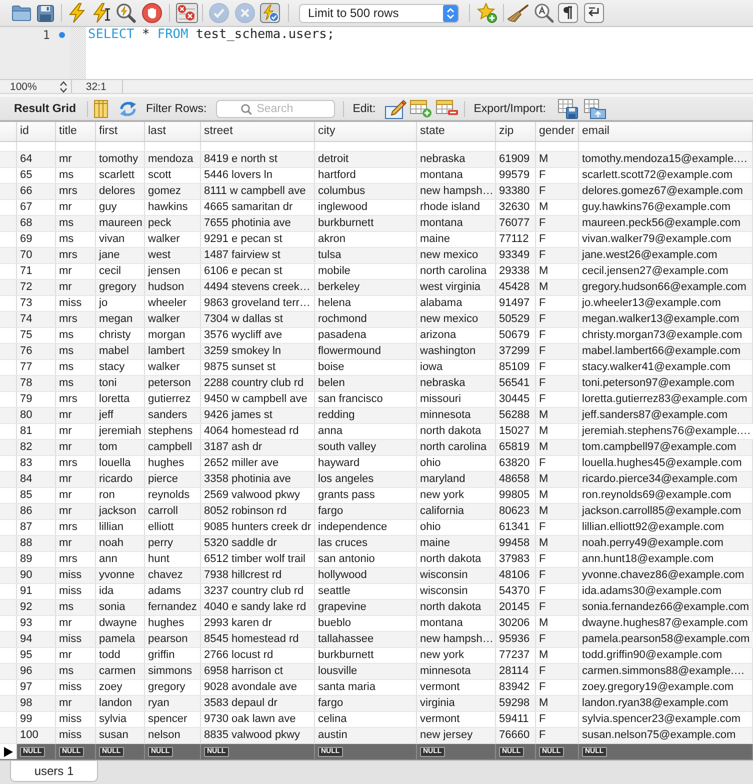 The height and width of the screenshot is (784, 753). I want to click on table-cell: 2993 karen dr, so click(258, 623).